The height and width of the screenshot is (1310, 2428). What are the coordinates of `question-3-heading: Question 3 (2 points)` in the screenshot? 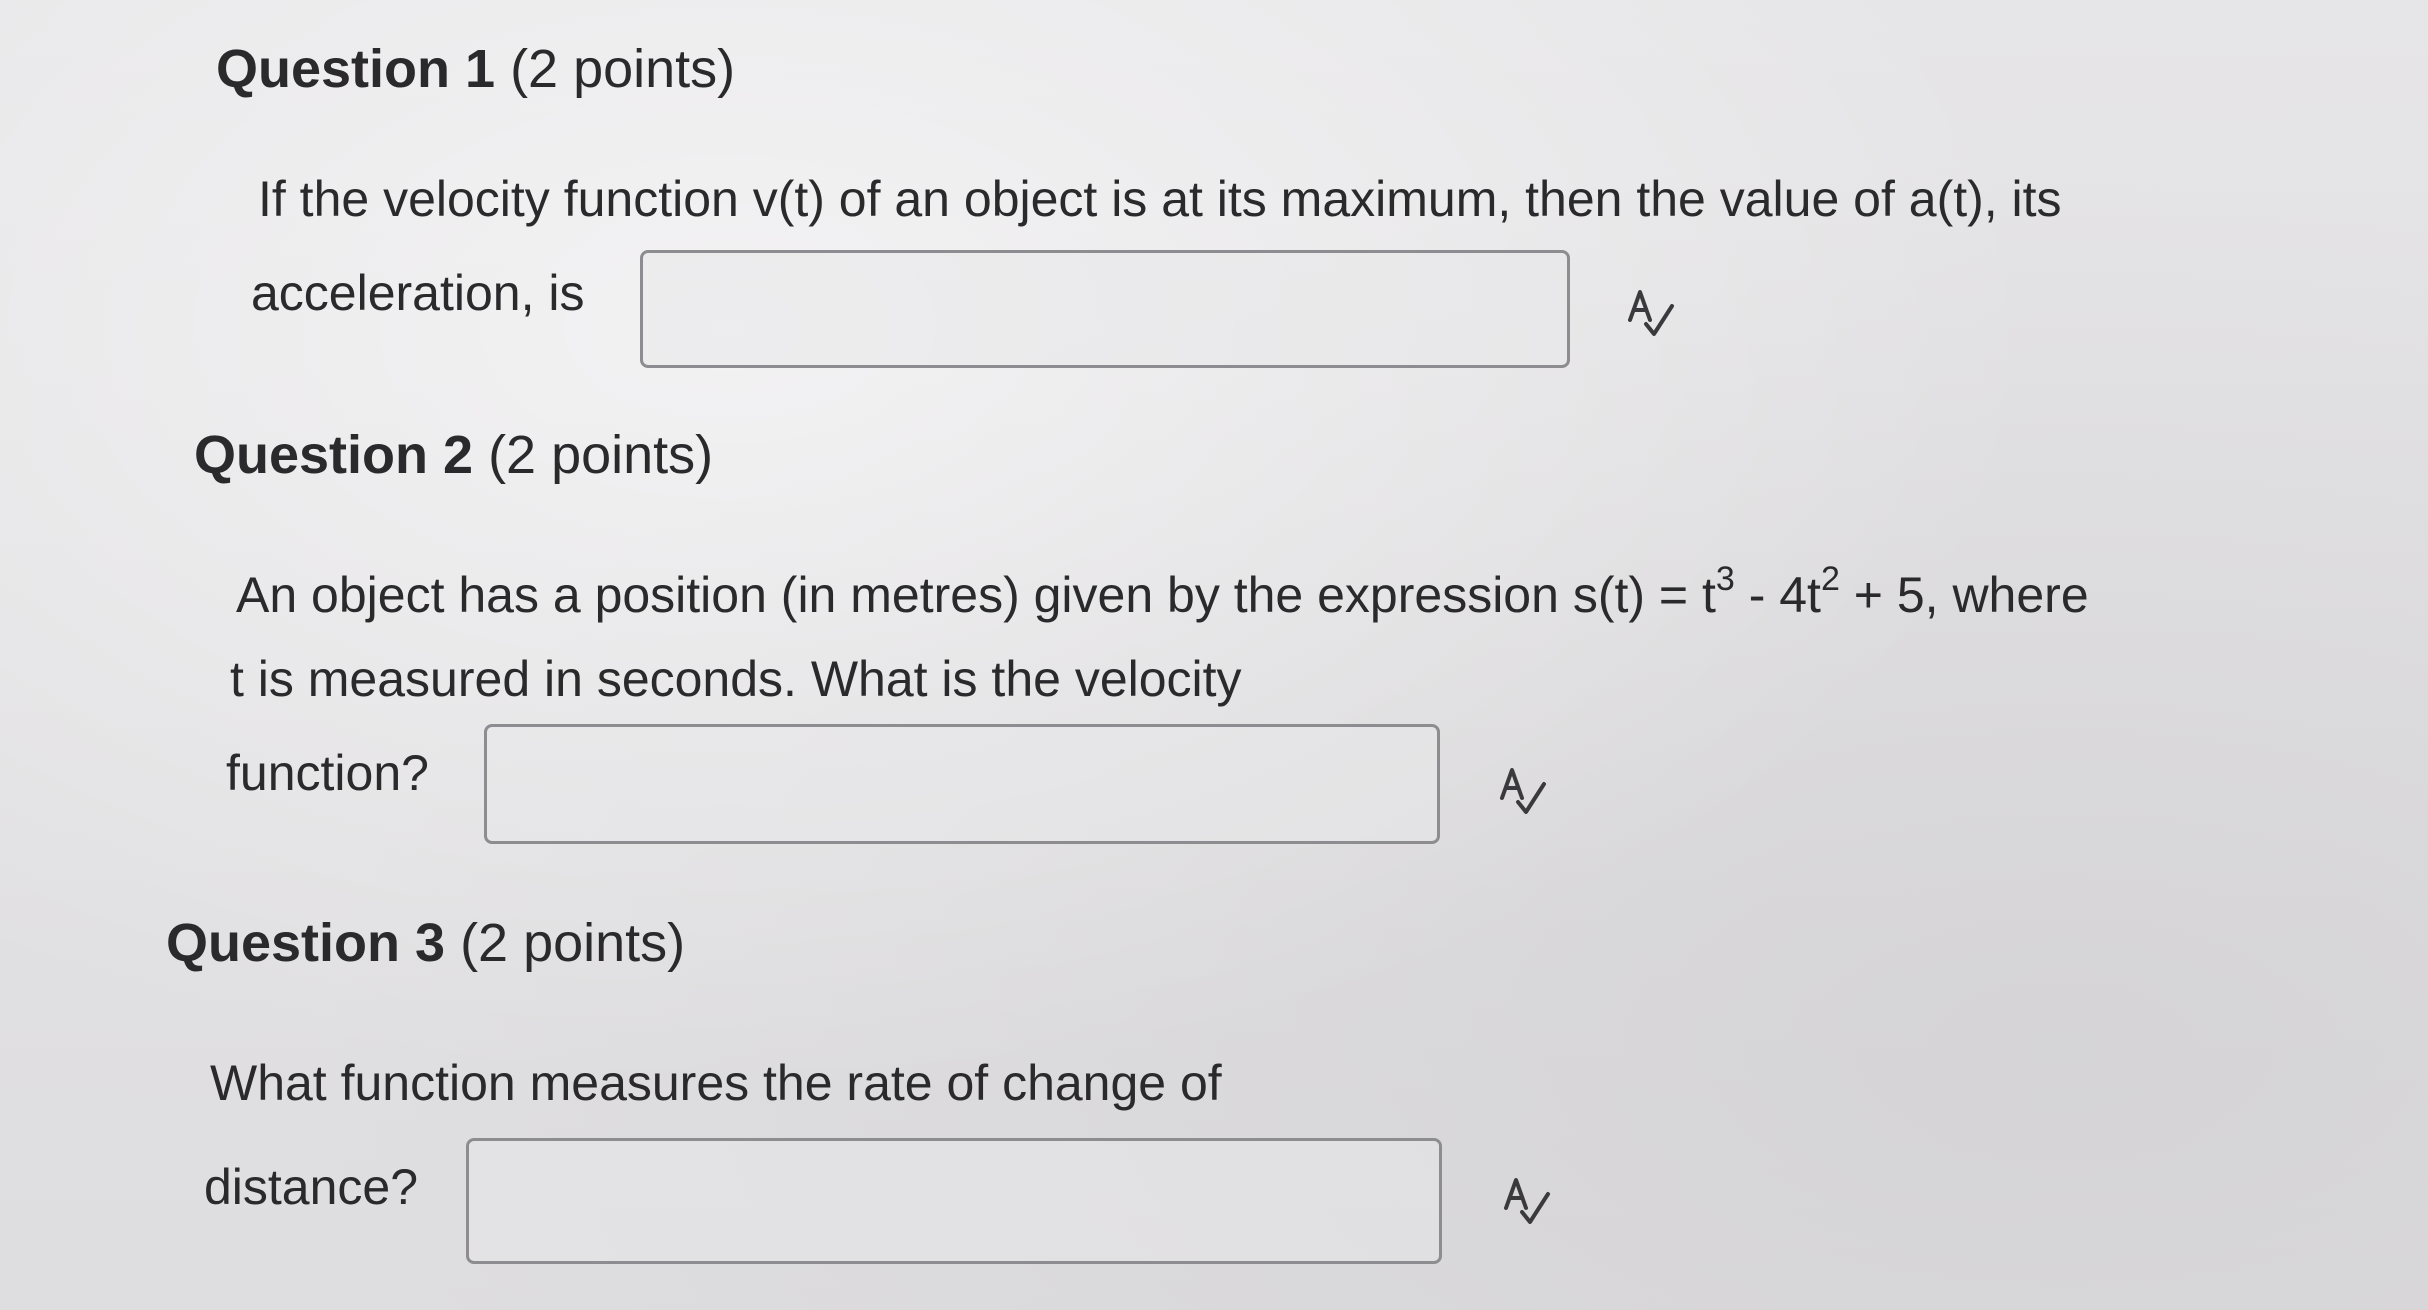 It's located at (425, 943).